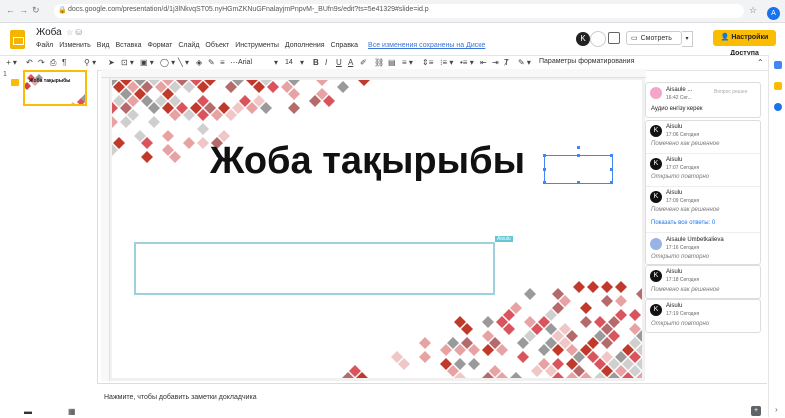 The width and height of the screenshot is (785, 418). What do you see at coordinates (314, 268) in the screenshot?
I see `subtitle-textbox` at bounding box center [314, 268].